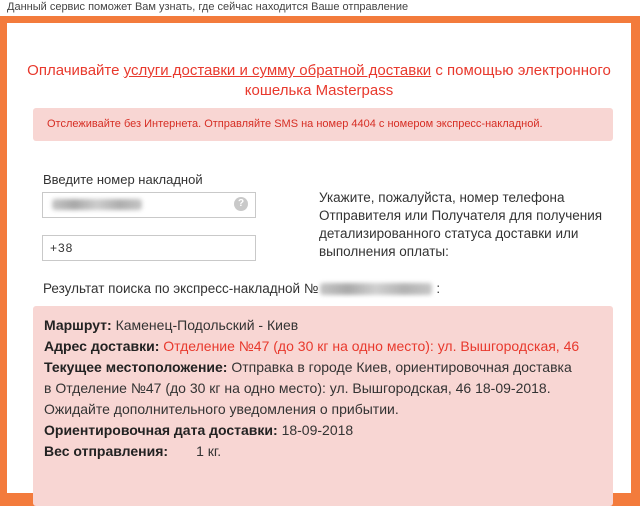  I want to click on result-heading-text: Результат поиска по экспресс-накладной №, so click(181, 288).